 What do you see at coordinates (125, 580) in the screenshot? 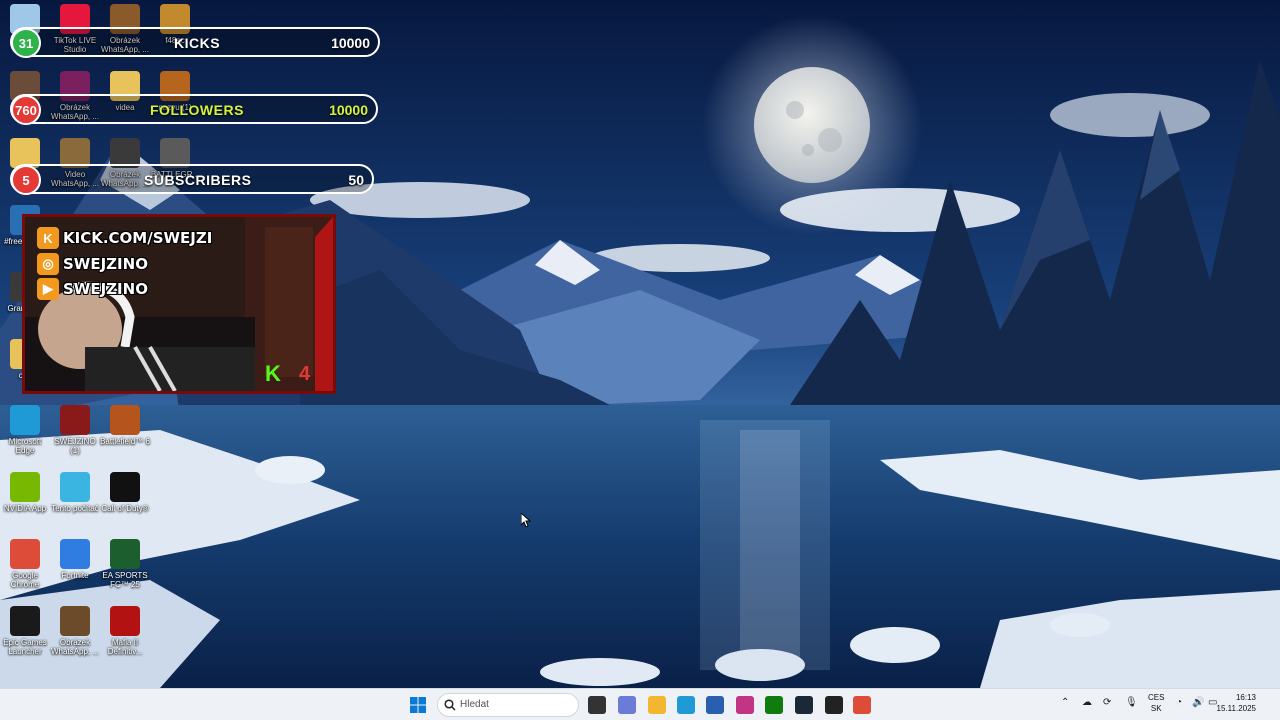
I see `desktop-icon-label: EA SPORTS FC™ 25` at bounding box center [125, 580].